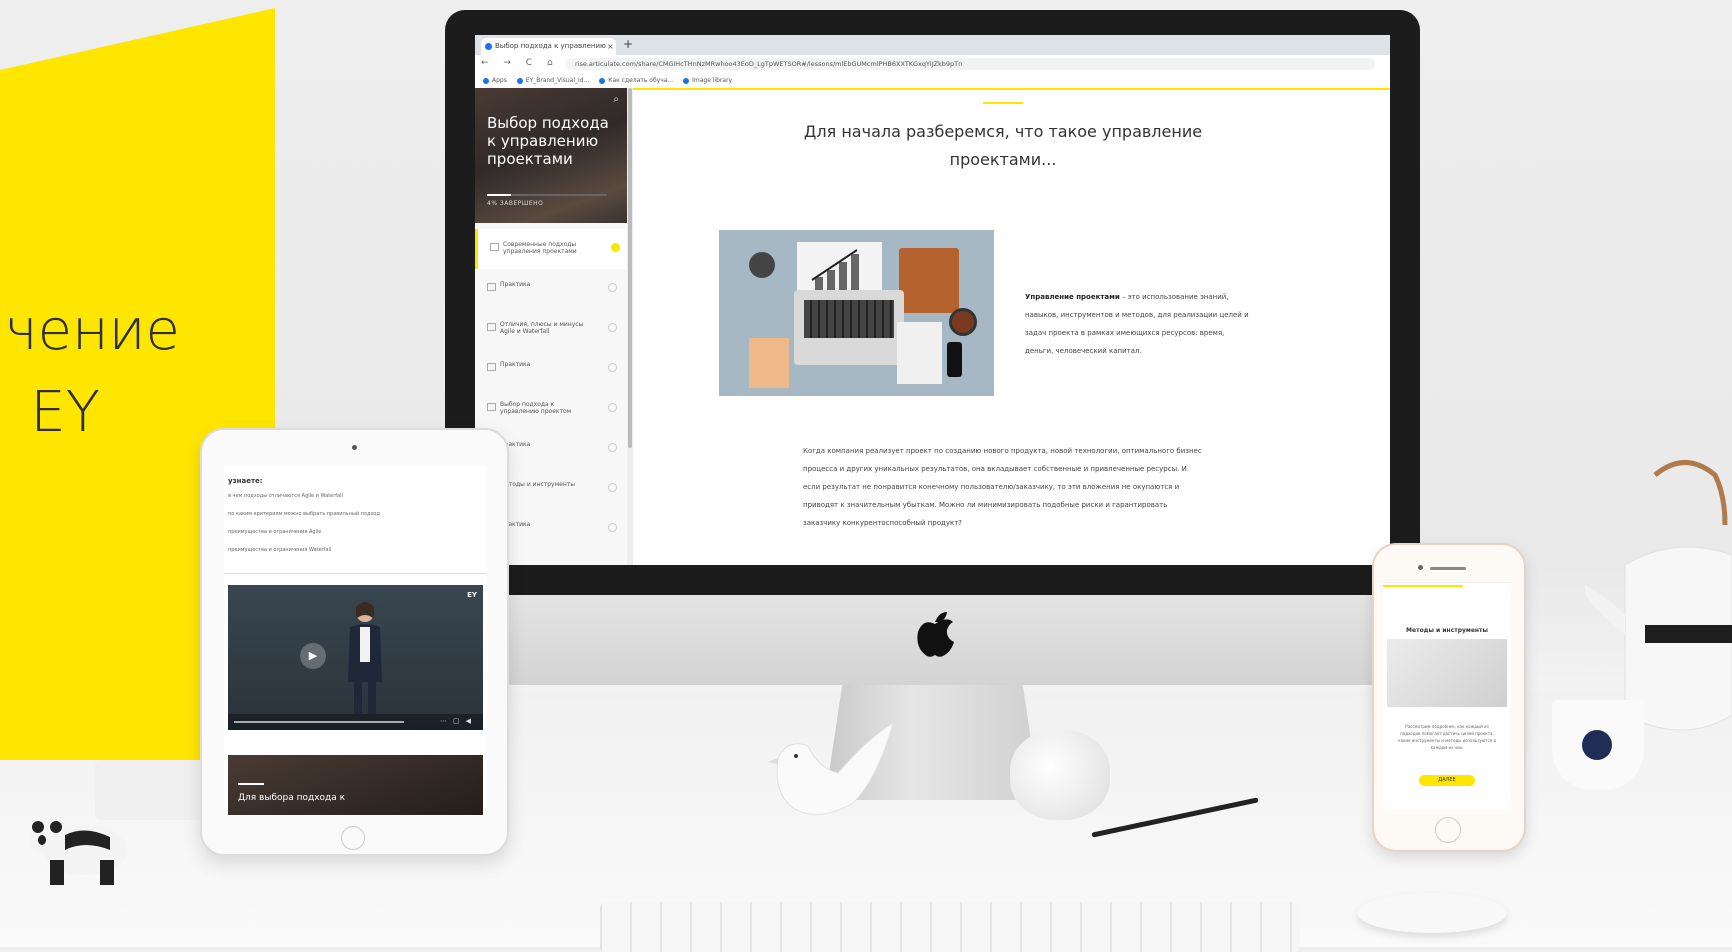  Describe the element at coordinates (1432, 913) in the screenshot. I see `magic-mouse` at that location.